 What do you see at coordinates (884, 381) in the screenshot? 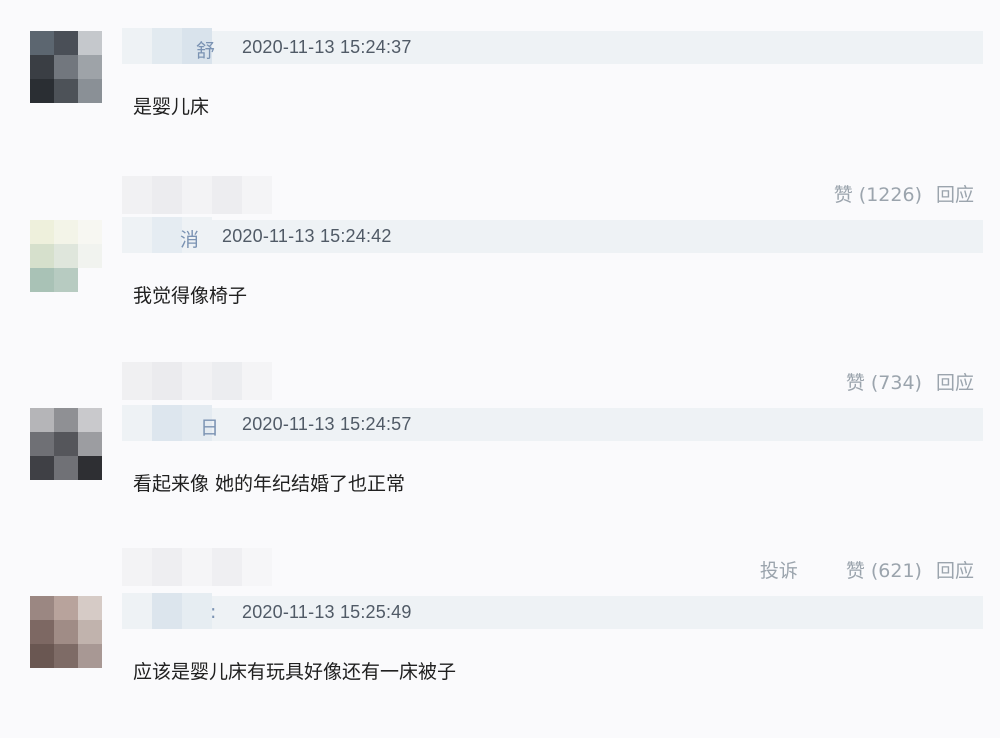
I see `like-button: 赞 (734)` at bounding box center [884, 381].